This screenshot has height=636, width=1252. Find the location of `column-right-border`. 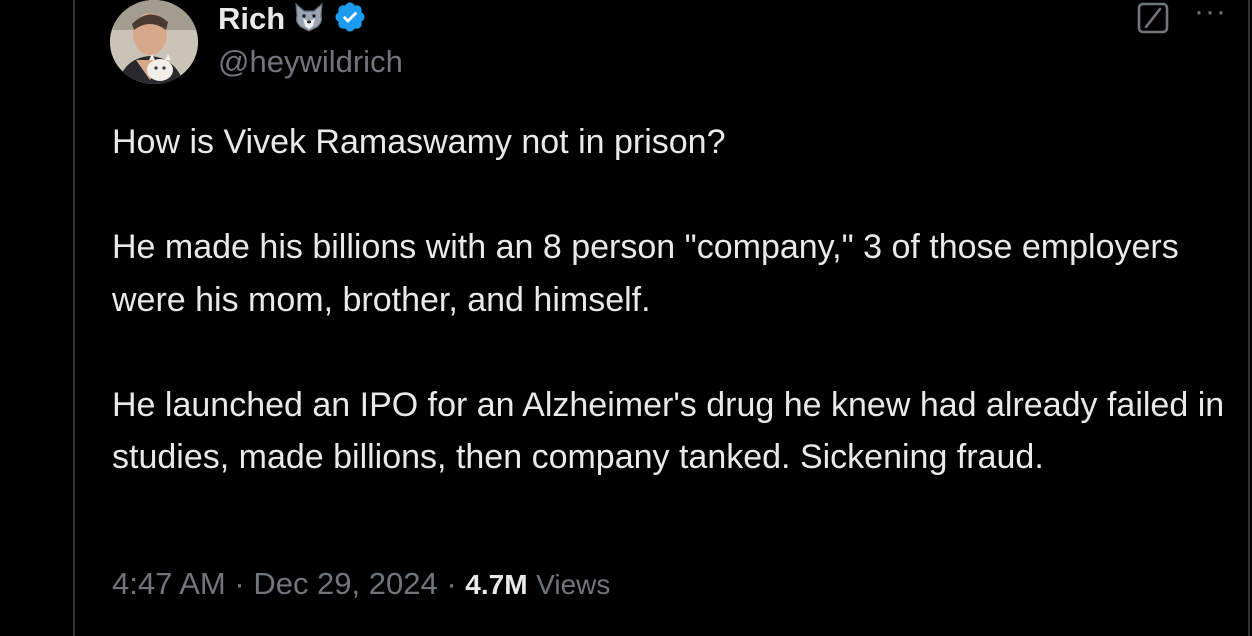

column-right-border is located at coordinates (1249, 318).